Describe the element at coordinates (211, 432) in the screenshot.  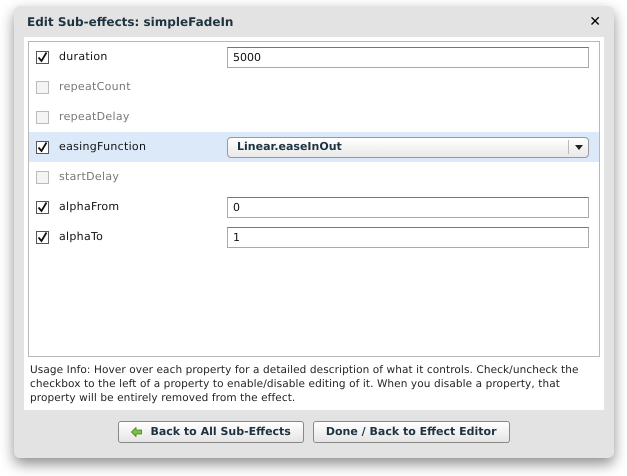
I see `back-button: Back to All Sub-Effects` at that location.